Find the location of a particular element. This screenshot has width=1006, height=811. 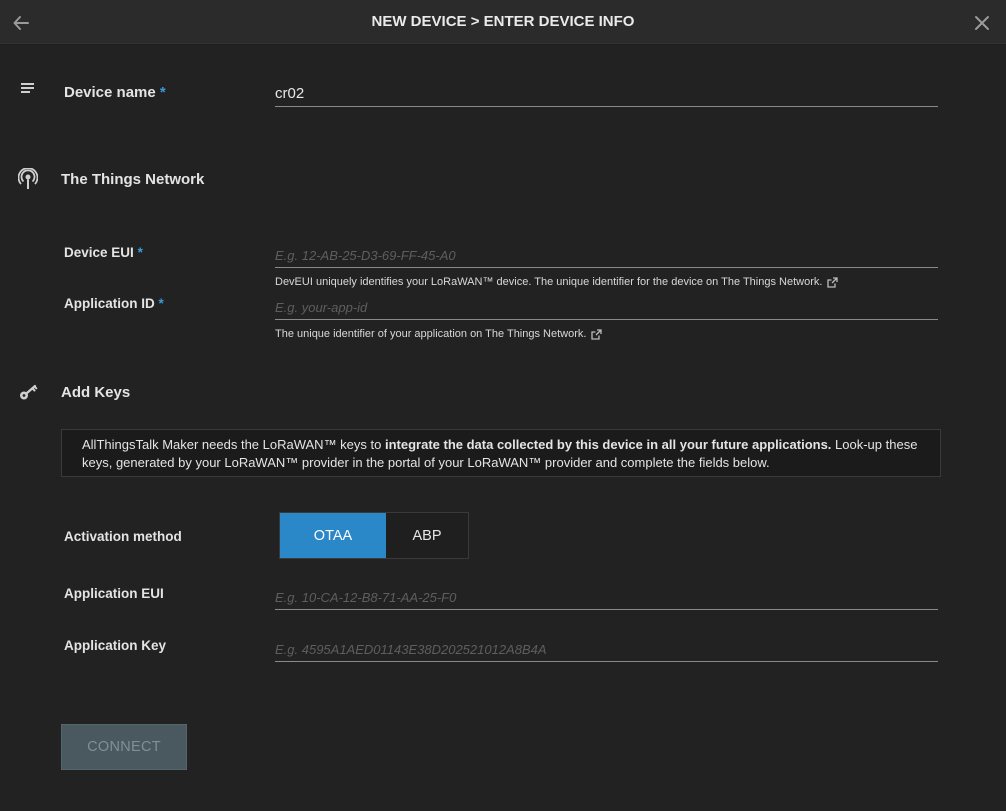

device-eui-label: Device EUI * is located at coordinates (103, 252).